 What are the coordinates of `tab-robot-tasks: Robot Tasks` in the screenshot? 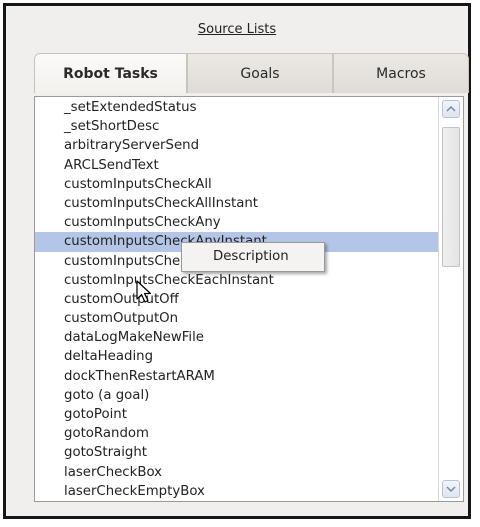 It's located at (110, 73).